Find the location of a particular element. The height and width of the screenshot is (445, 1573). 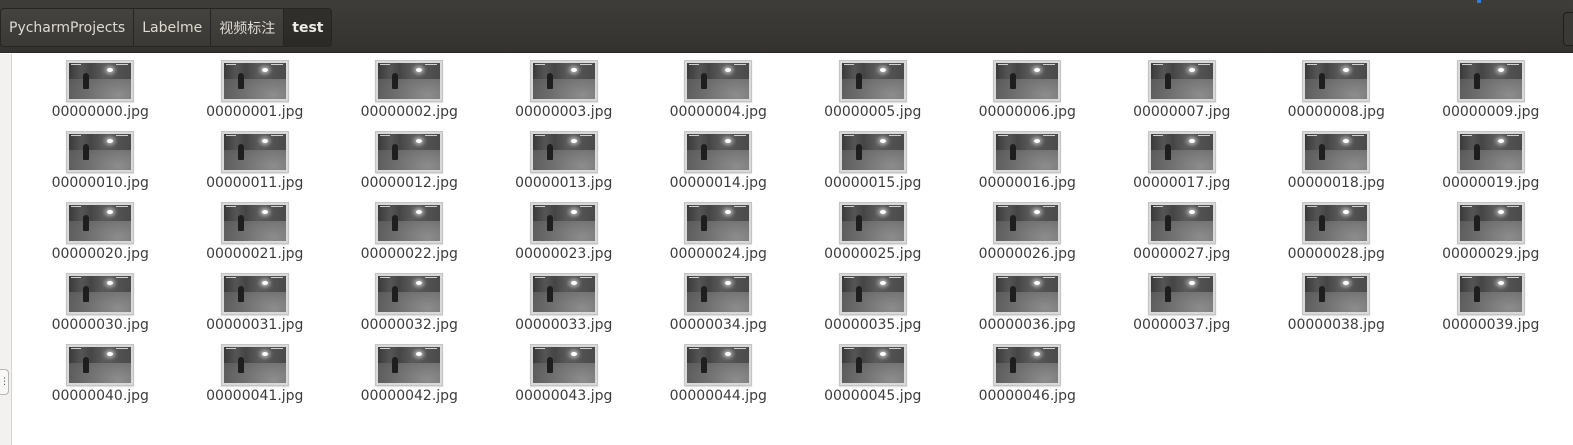

file-item: 00000034.jpg is located at coordinates (718, 308).